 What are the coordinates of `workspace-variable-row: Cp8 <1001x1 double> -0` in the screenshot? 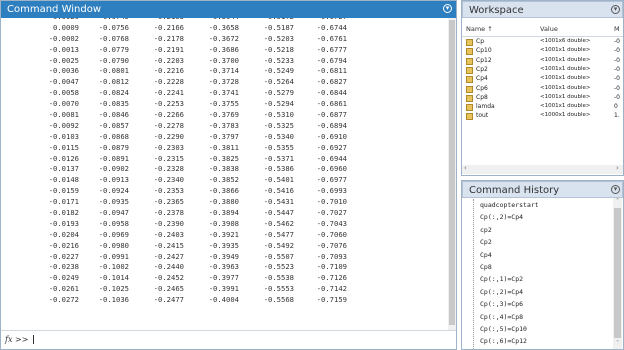 It's located at (542, 98).